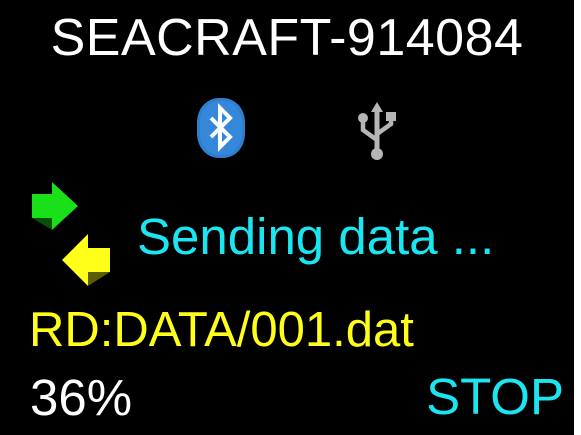  I want to click on progress-percent: 36%, so click(81, 397).